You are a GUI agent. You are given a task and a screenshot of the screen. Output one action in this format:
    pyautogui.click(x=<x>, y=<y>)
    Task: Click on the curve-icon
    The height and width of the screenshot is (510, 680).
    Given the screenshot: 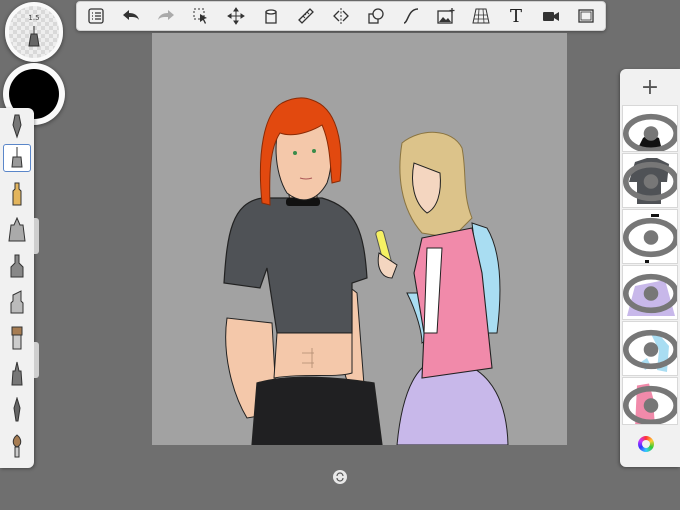 What is the action you would take?
    pyautogui.click(x=411, y=16)
    